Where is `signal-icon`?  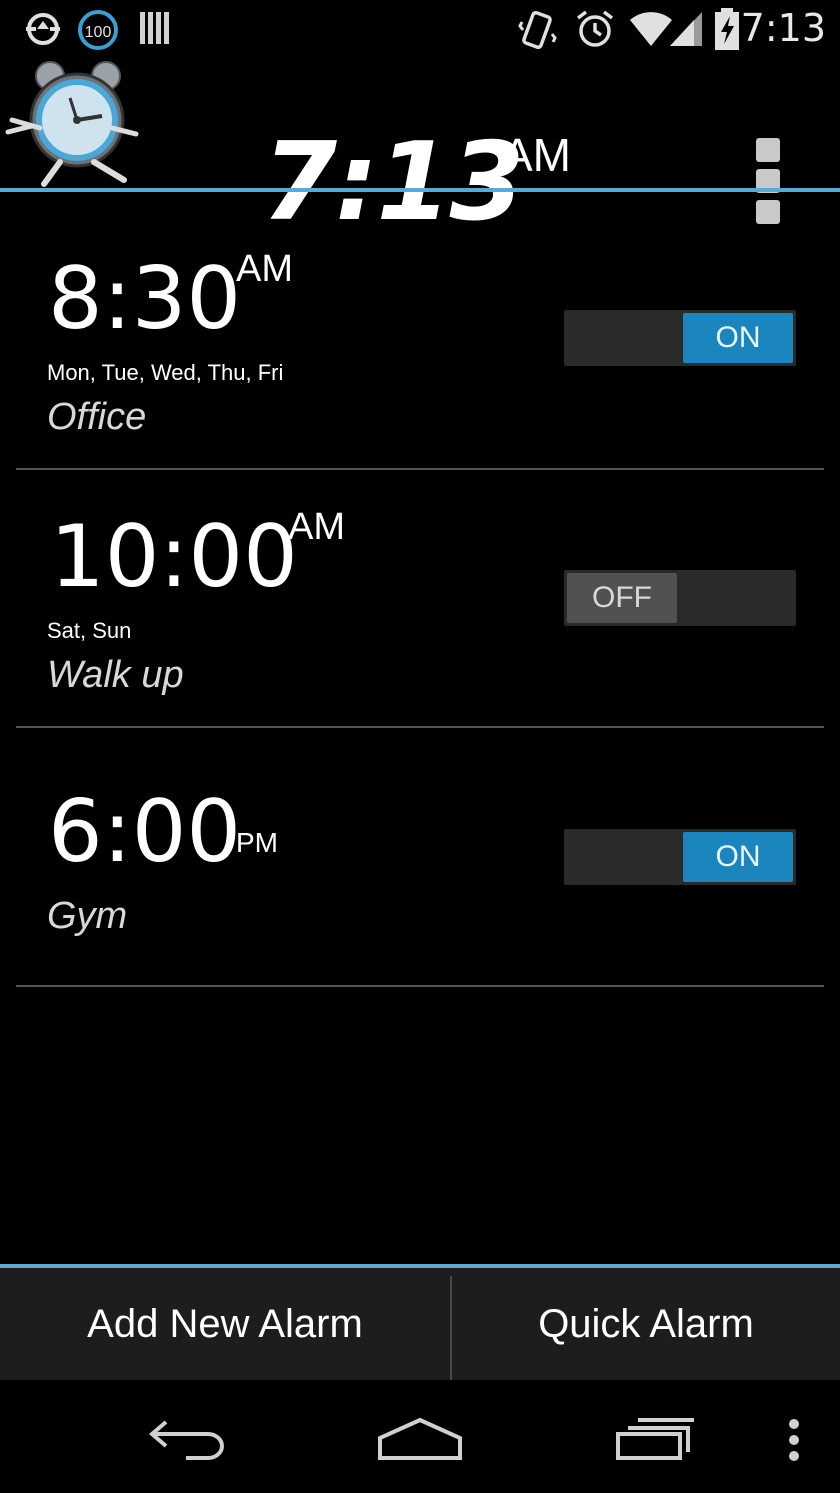
signal-icon is located at coordinates (686, 29).